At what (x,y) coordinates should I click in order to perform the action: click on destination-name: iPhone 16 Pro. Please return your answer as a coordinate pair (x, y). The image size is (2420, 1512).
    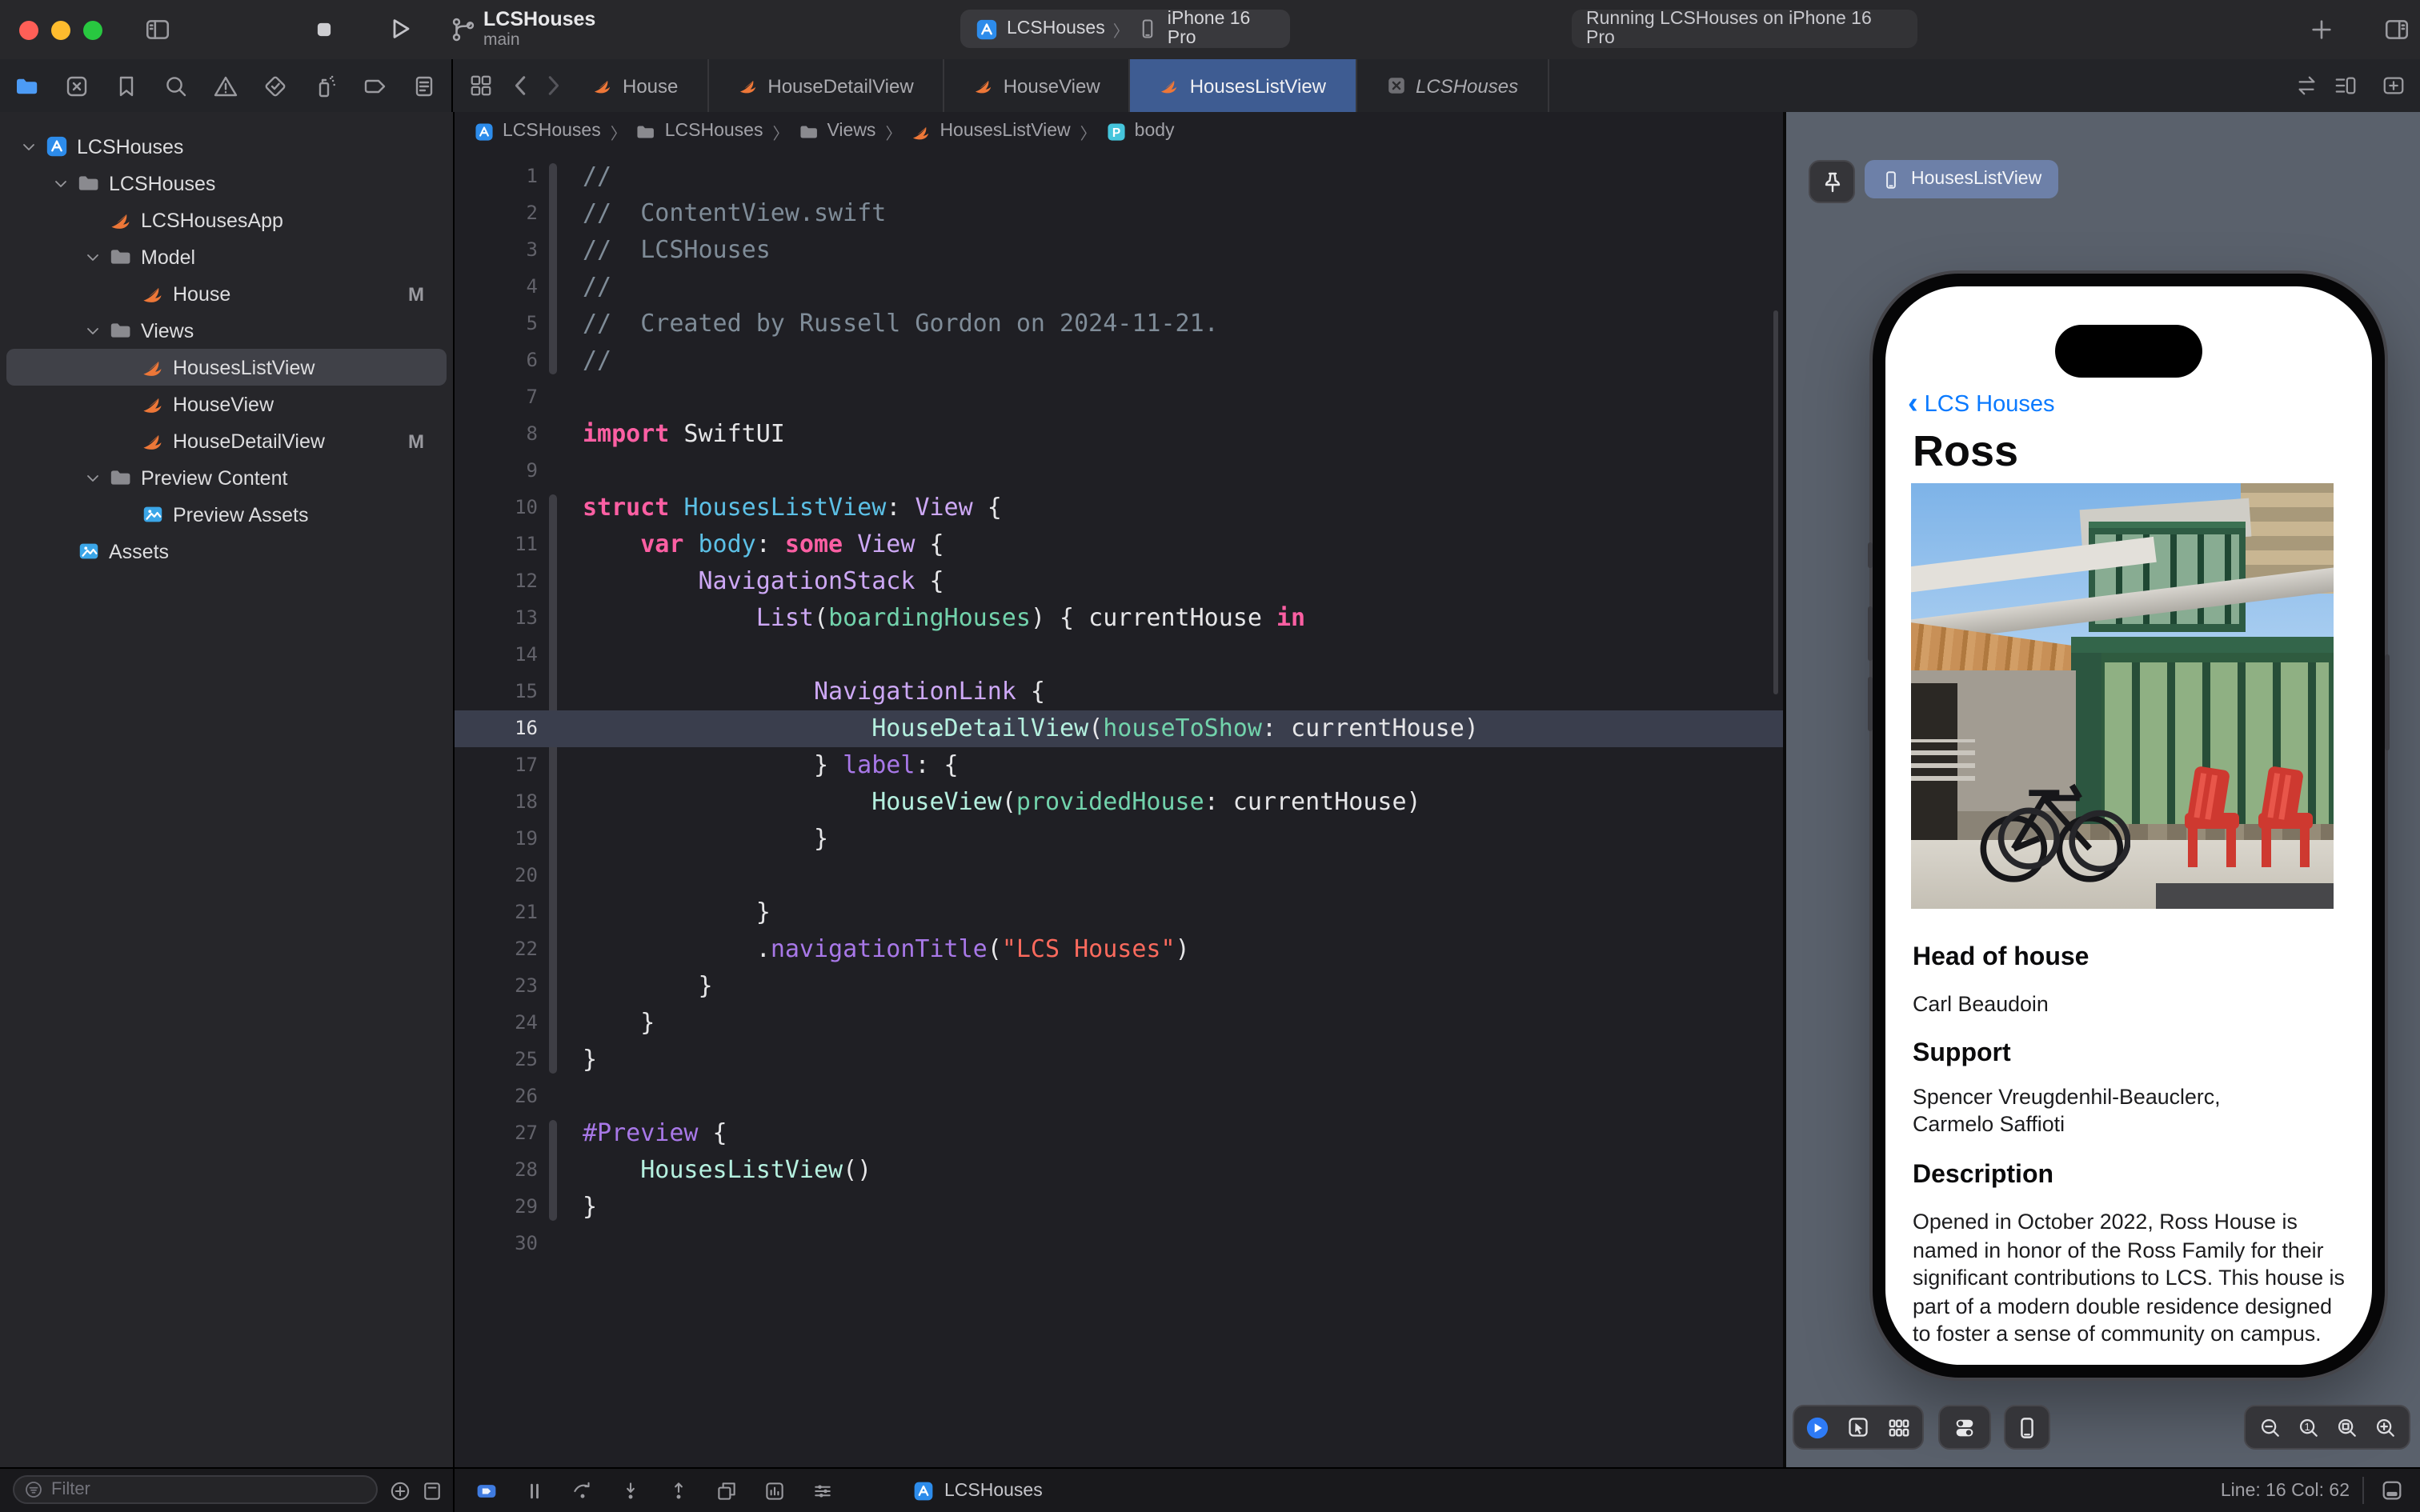
    Looking at the image, I should click on (1222, 29).